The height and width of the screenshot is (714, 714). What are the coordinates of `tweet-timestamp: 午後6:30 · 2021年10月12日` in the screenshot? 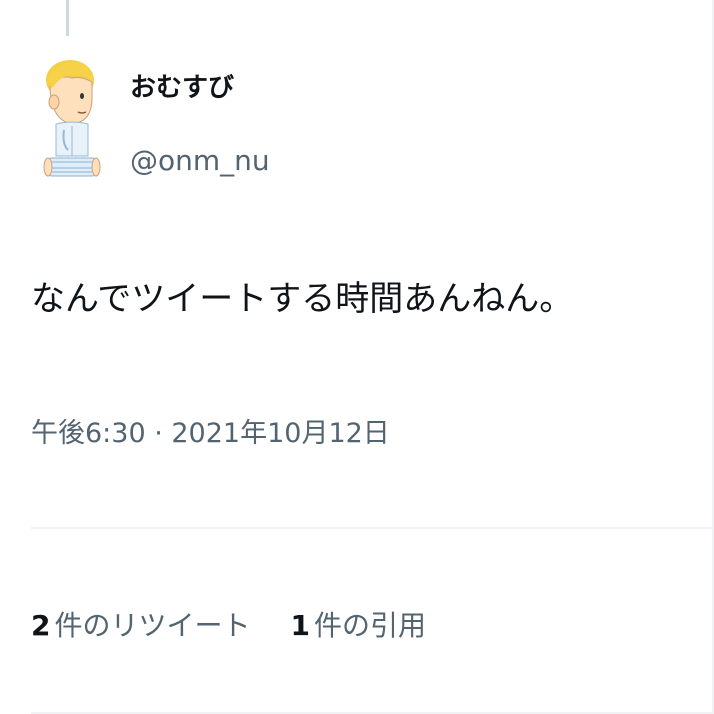 It's located at (210, 434).